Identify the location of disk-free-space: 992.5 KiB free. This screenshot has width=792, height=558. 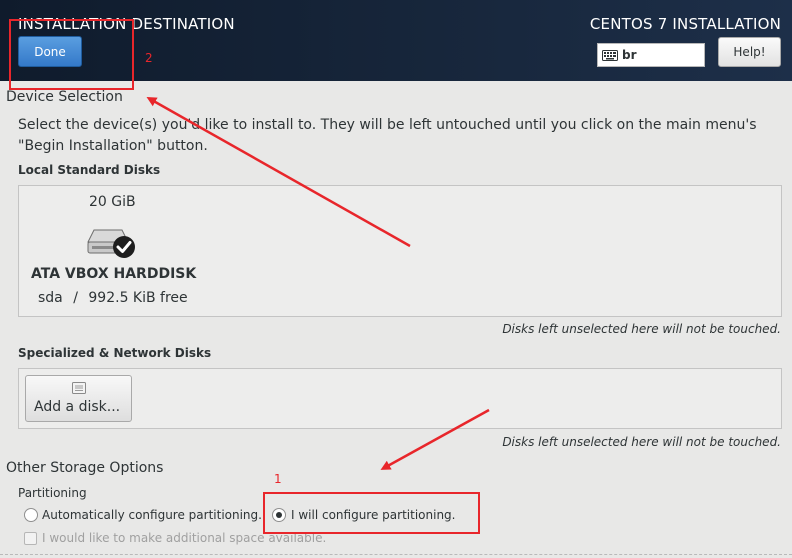
(138, 298).